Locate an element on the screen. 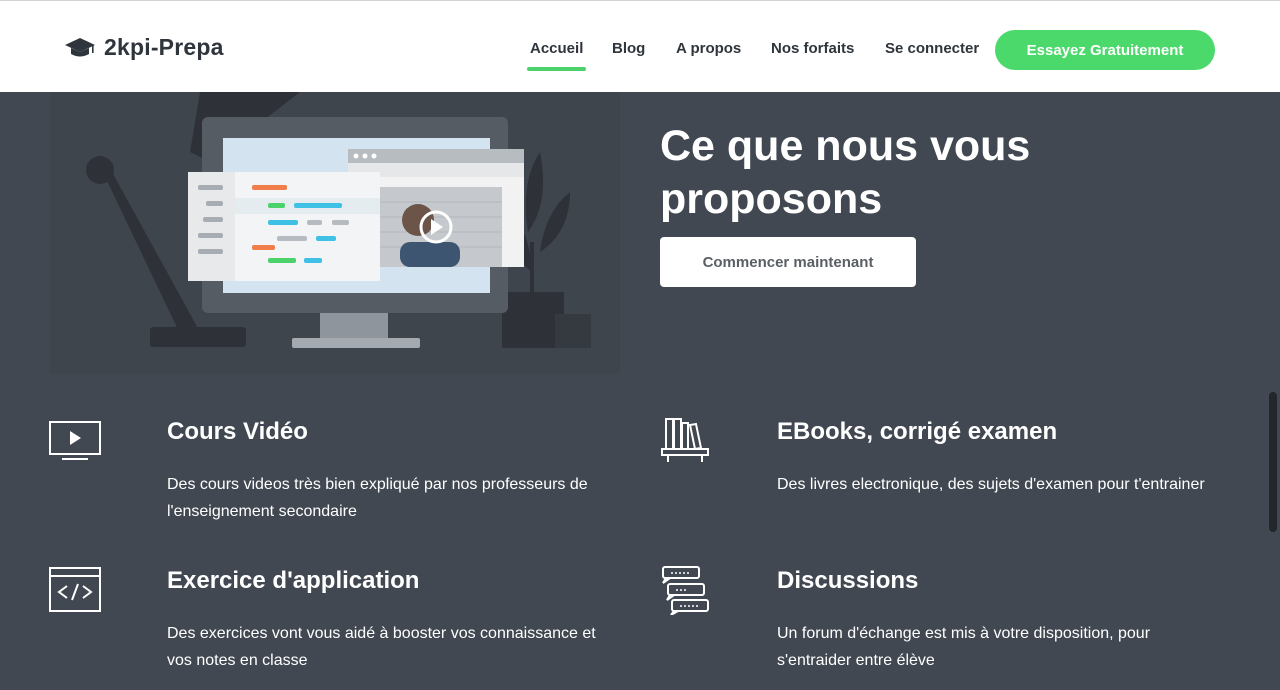 This screenshot has height=690, width=1280. feature-title-ebooks: EBooks, corrigé examen is located at coordinates (917, 431).